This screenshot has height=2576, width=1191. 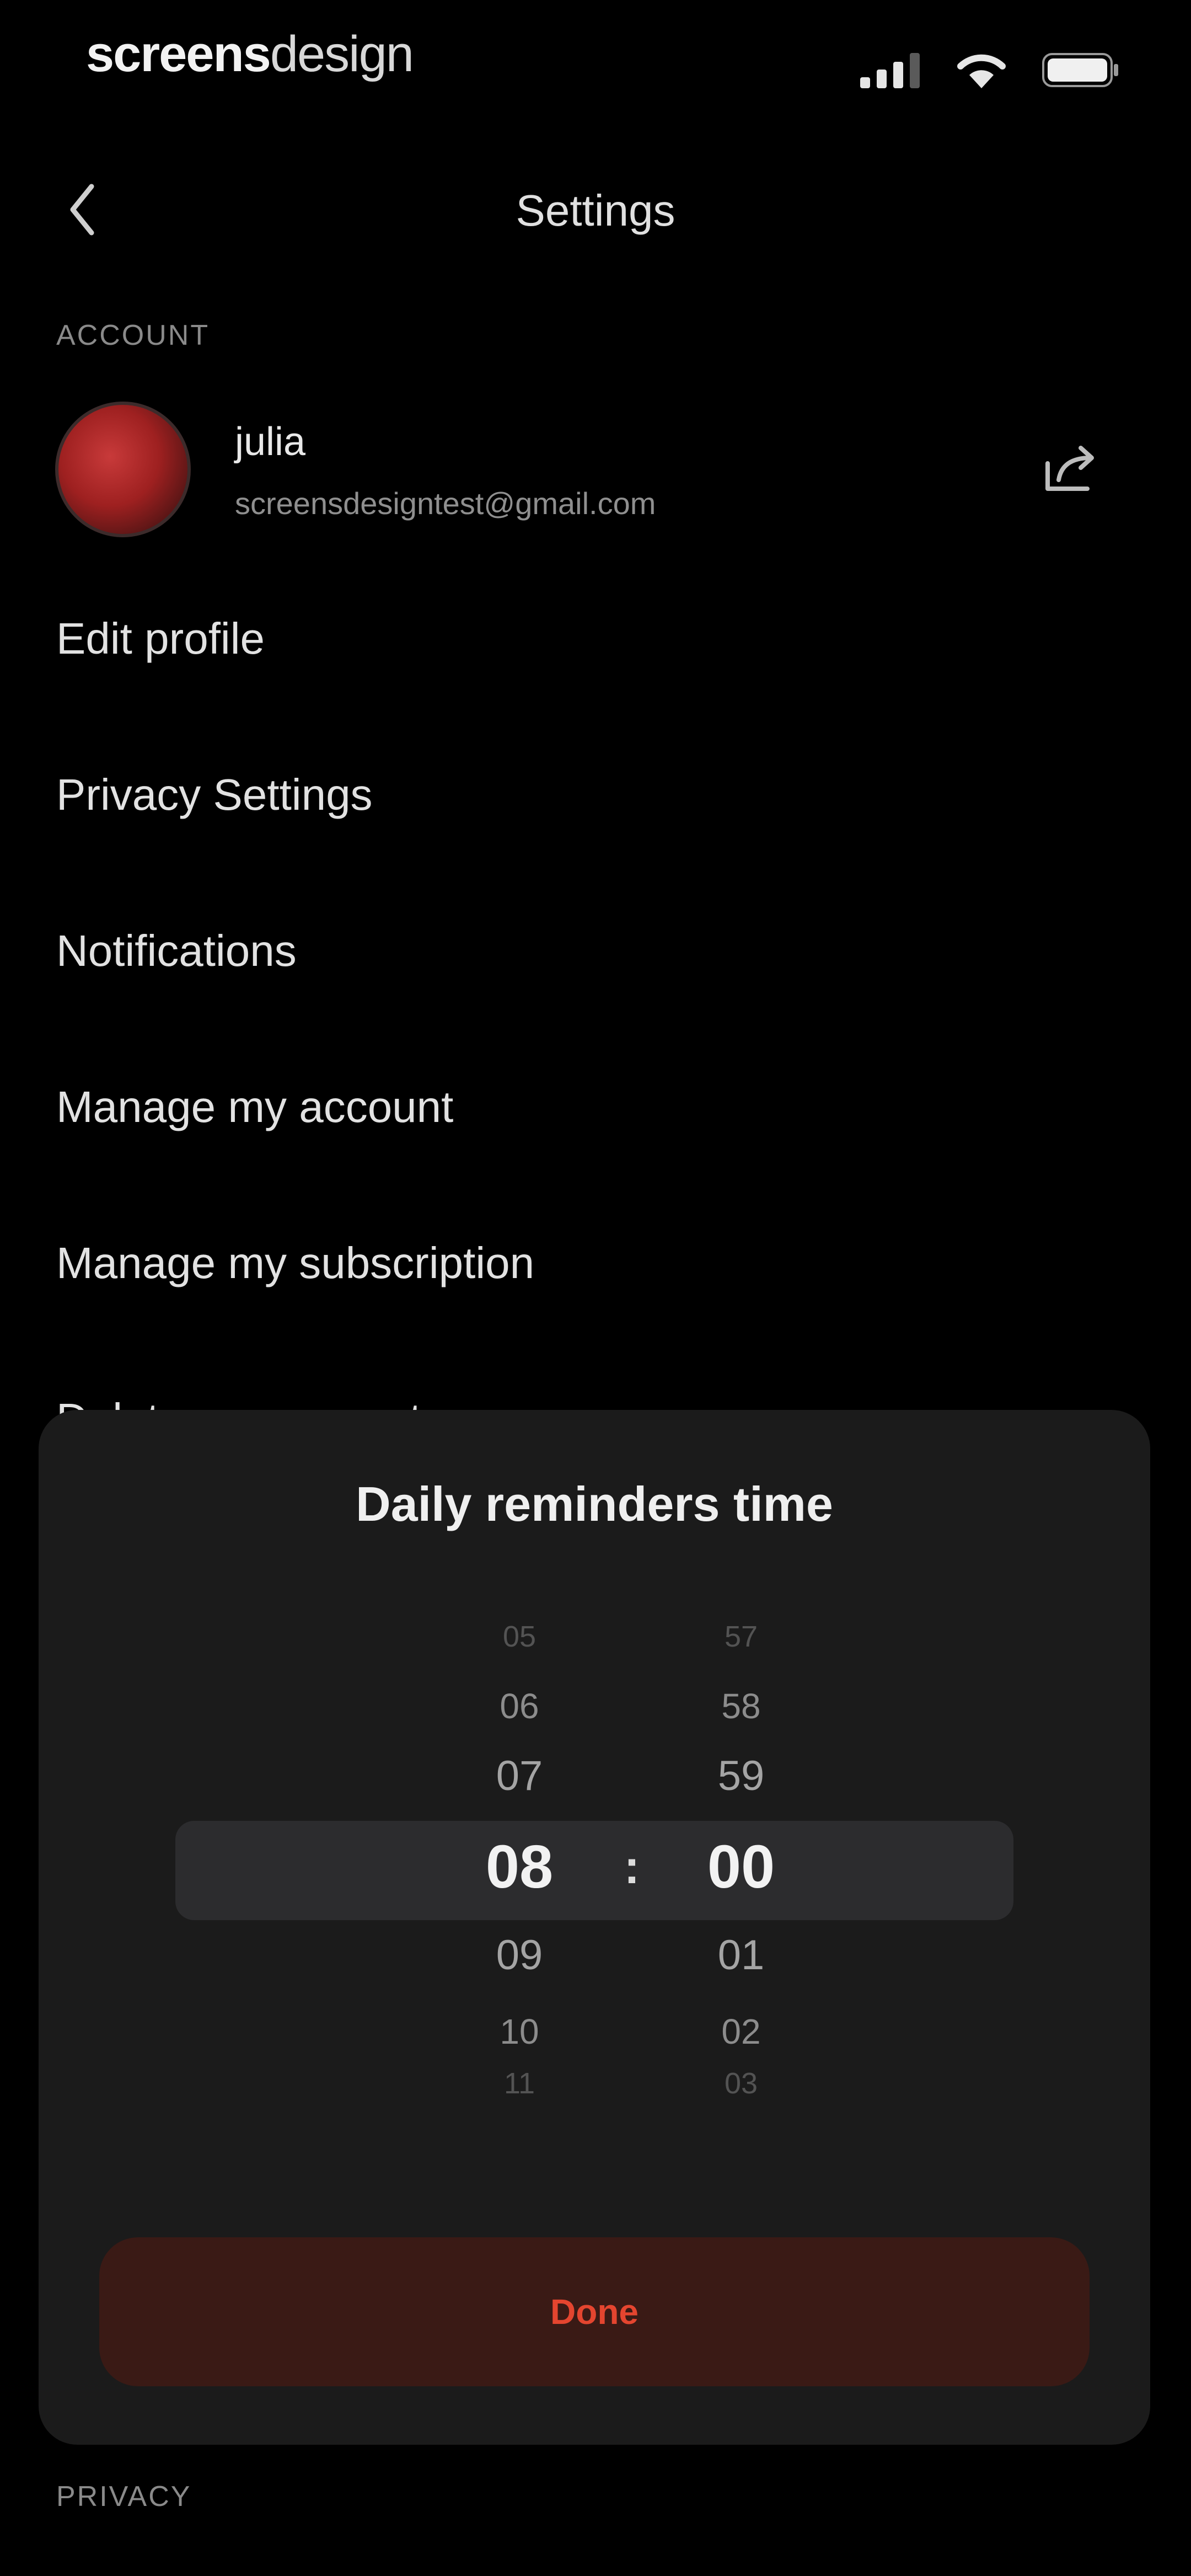 I want to click on page-title: Settings, so click(x=595, y=210).